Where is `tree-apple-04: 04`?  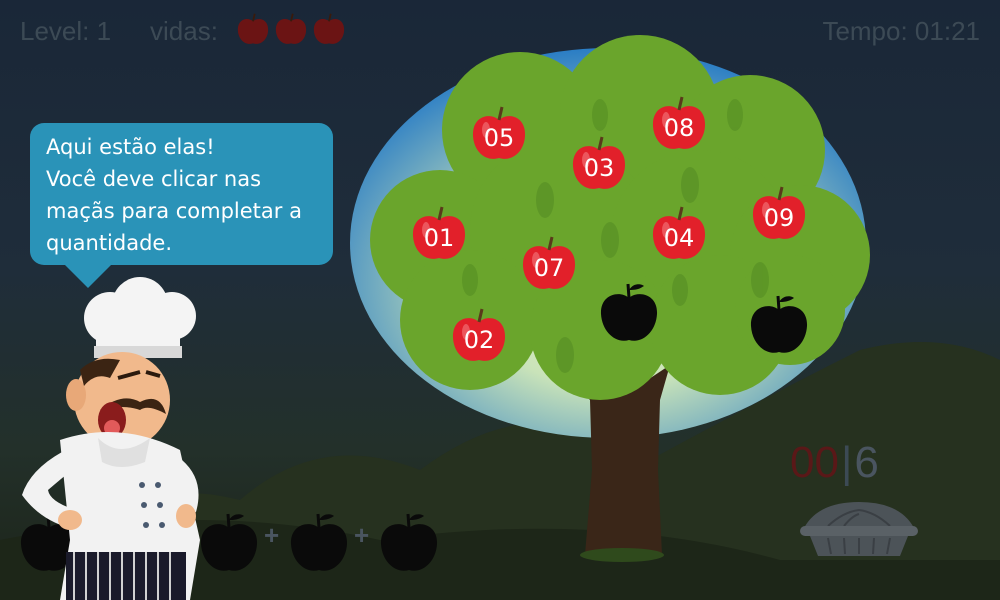 tree-apple-04: 04 is located at coordinates (679, 235).